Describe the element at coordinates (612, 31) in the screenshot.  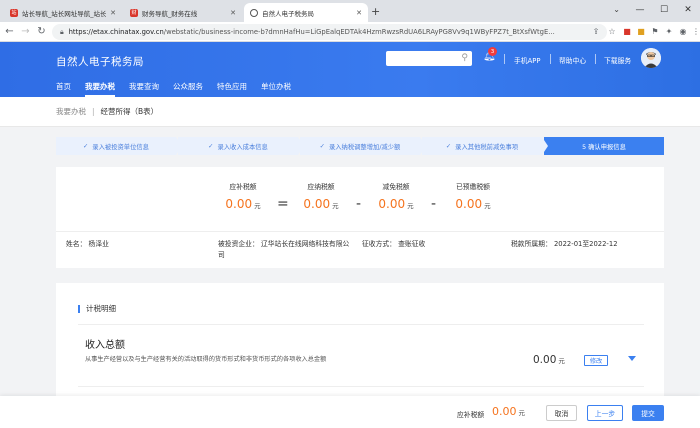
I see `bookmark-star-icon: ☆` at that location.